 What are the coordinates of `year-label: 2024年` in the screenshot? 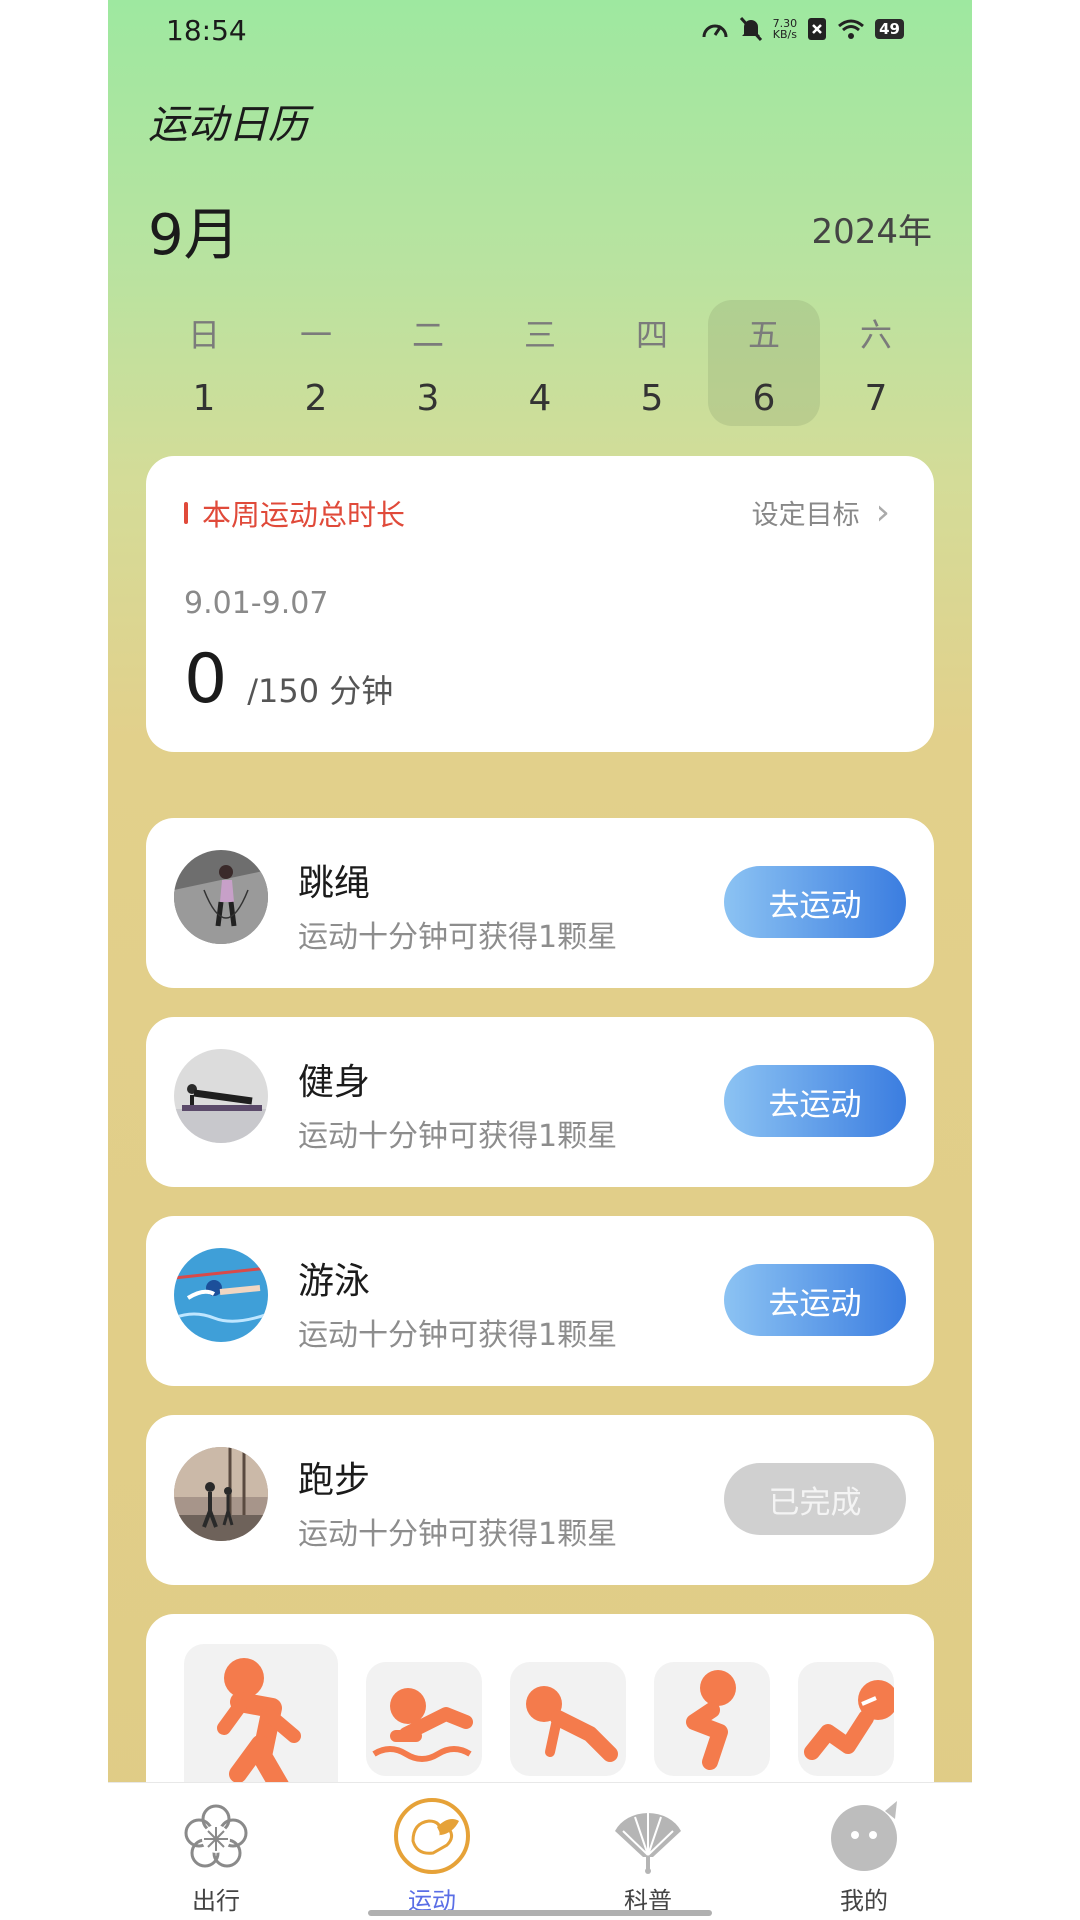 It's located at (871, 232).